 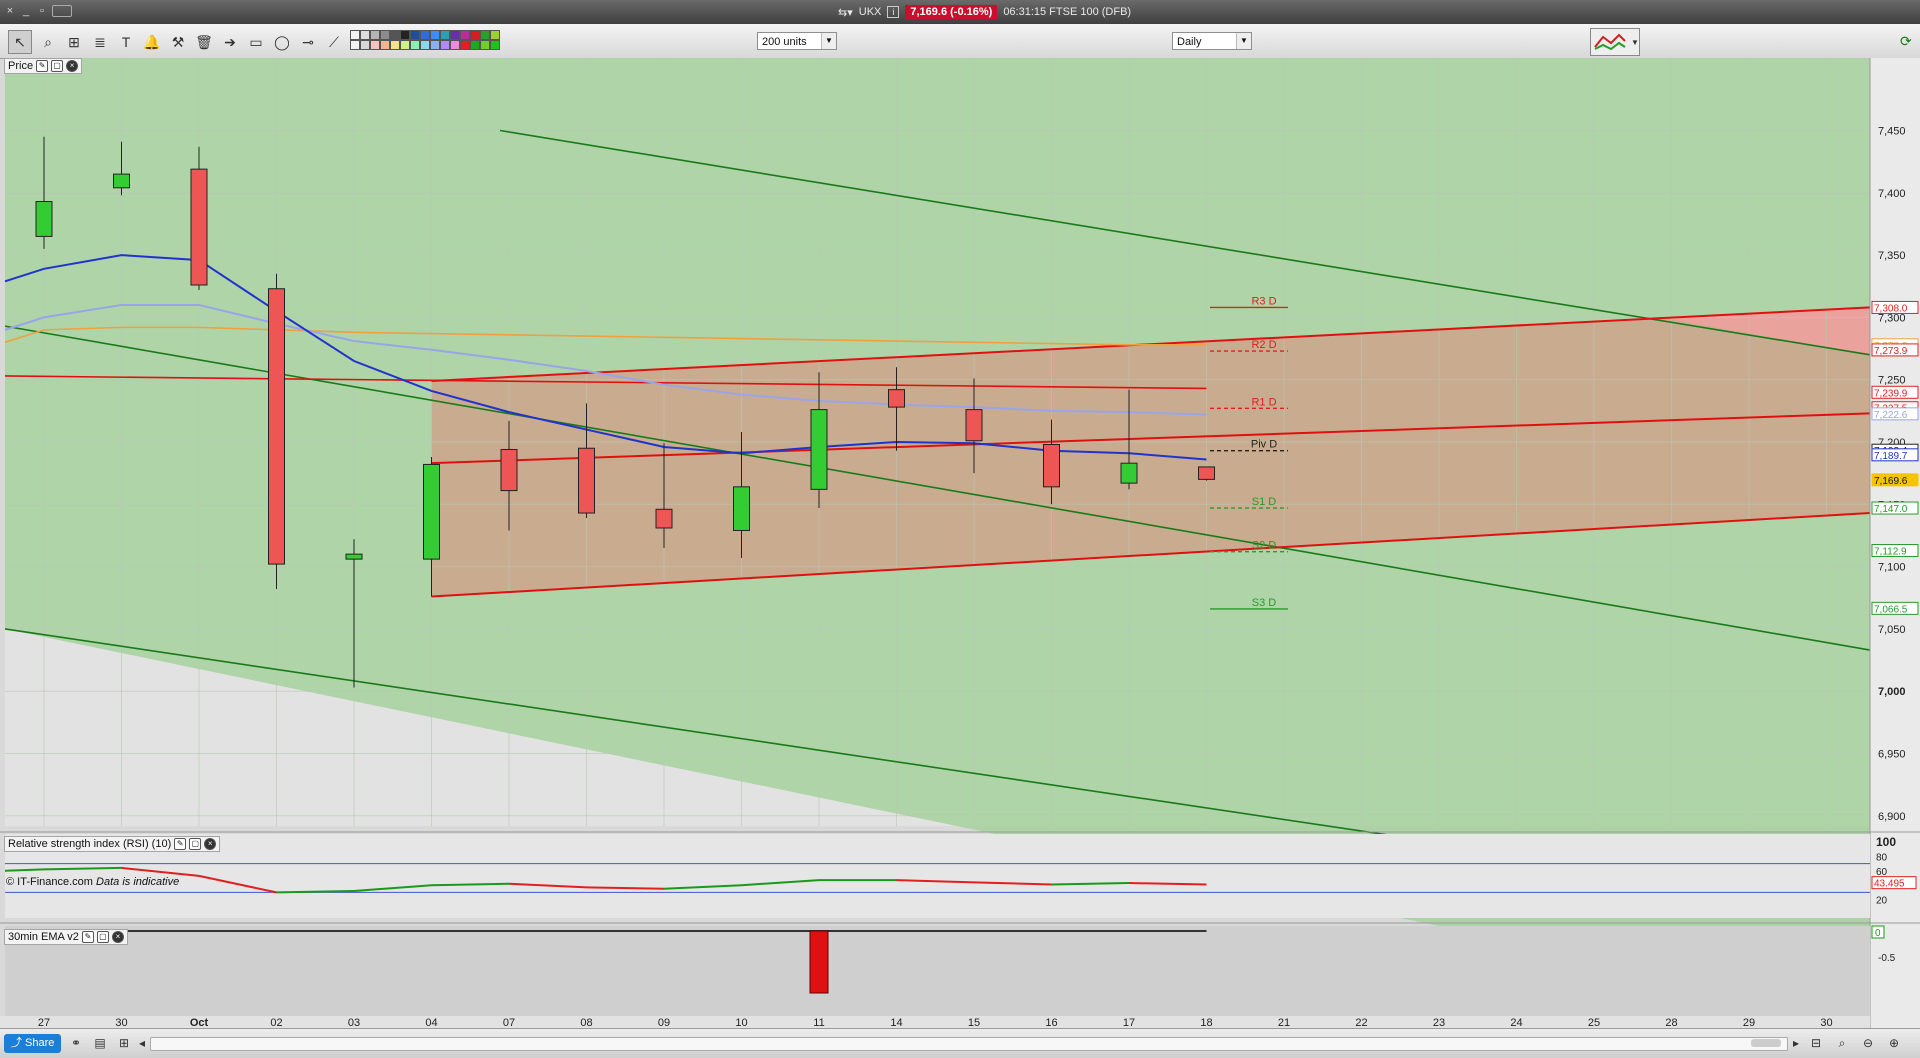 I want to click on pointer-tool-icon: ↖, so click(x=20, y=42).